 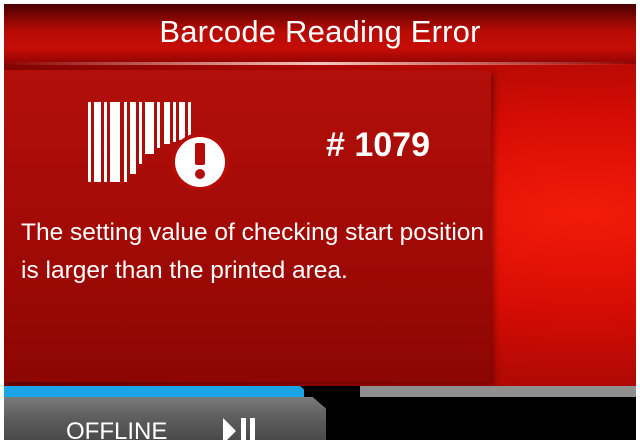 What do you see at coordinates (244, 429) in the screenshot?
I see `play-pause-icon` at bounding box center [244, 429].